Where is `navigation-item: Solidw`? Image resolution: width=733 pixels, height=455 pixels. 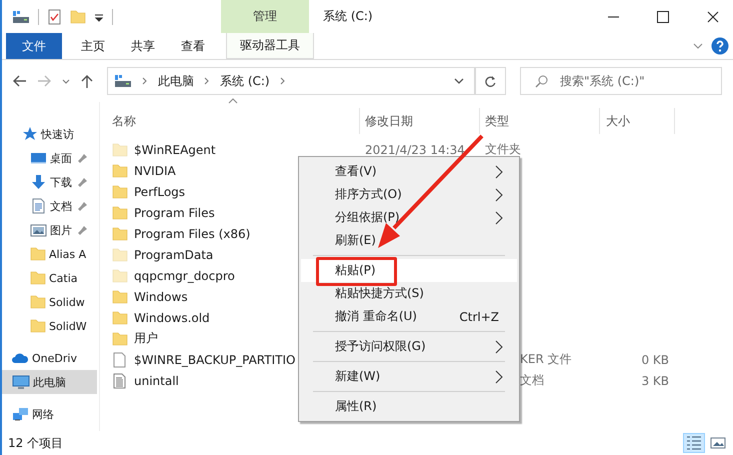 navigation-item: Solidw is located at coordinates (49, 302).